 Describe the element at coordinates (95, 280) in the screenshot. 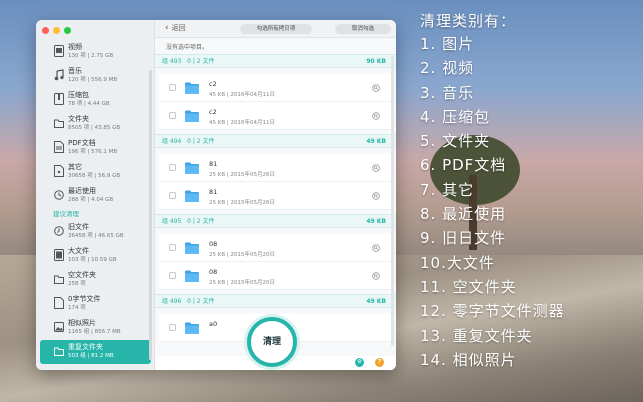

I see `sidebar-item-empty-folders: 空文件夹 258 项` at that location.